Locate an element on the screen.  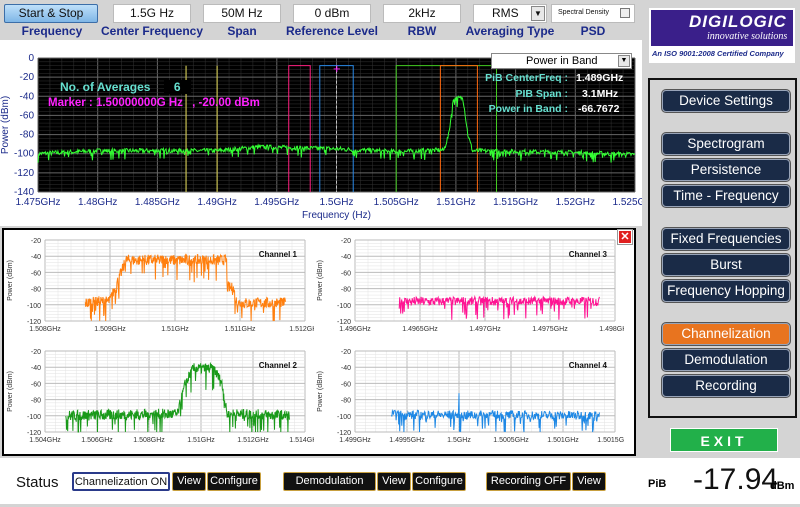
x-tick-label: 1.5005GHz is located at coordinates (511, 440).